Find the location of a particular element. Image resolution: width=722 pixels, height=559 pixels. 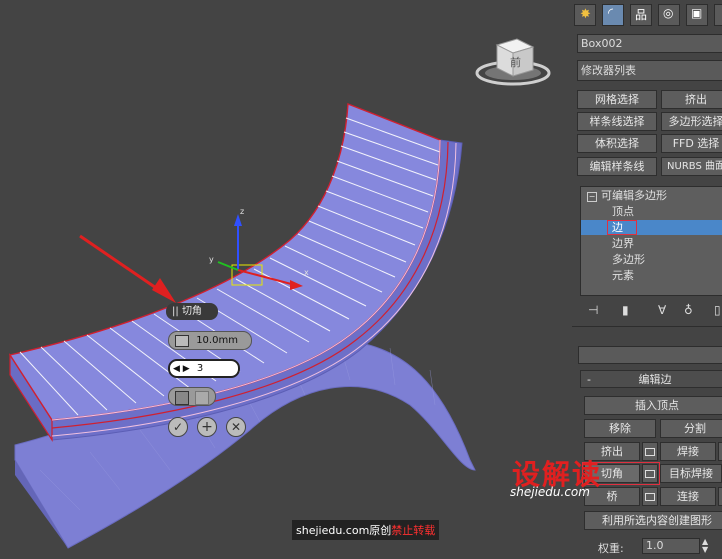

modifier-button-edit-spline: 编辑样条线 is located at coordinates (617, 166).